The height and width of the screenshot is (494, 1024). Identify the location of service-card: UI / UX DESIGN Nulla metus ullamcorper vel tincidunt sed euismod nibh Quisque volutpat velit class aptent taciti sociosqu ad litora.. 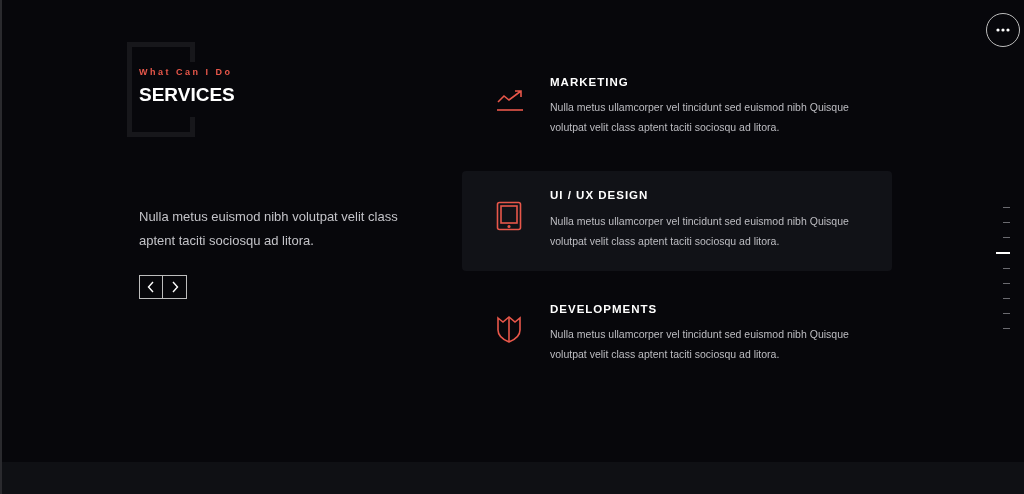
(677, 221).